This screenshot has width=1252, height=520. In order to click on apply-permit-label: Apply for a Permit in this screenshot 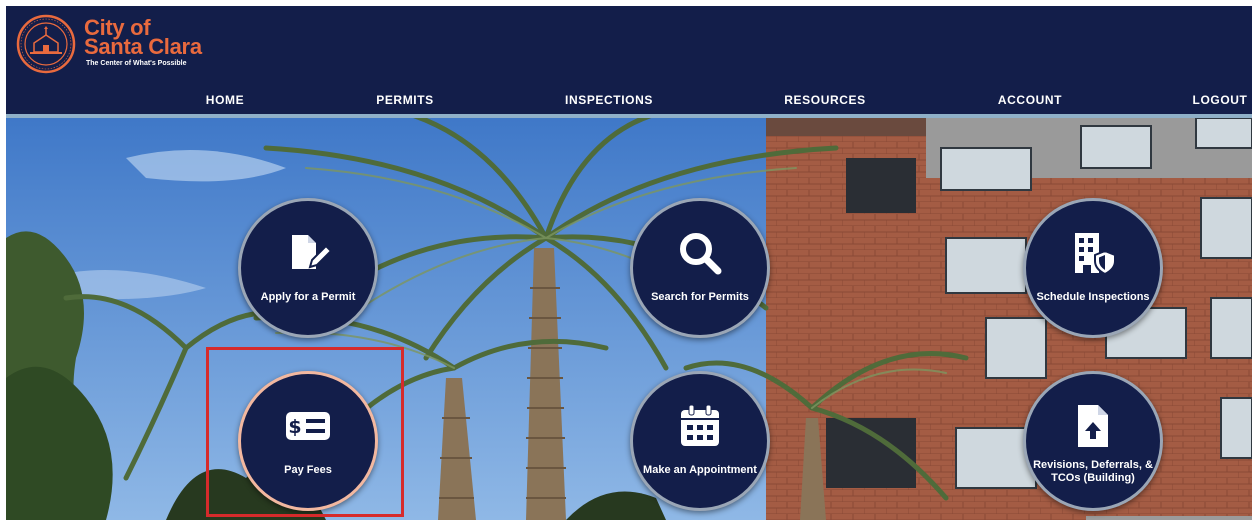, I will do `click(308, 297)`.